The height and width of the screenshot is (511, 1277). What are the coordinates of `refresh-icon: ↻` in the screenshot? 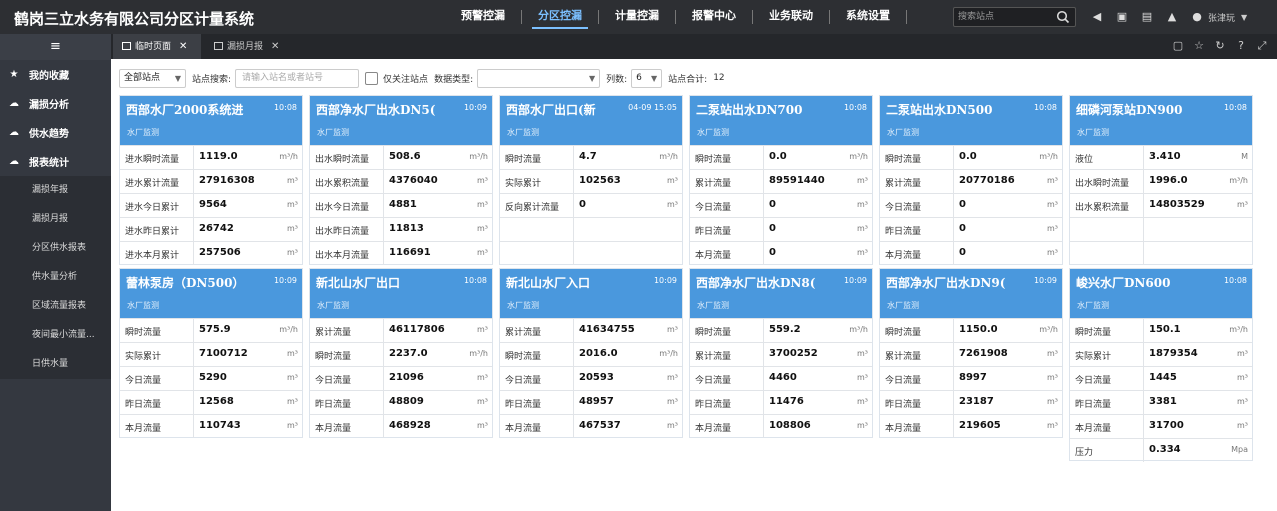 It's located at (1220, 46).